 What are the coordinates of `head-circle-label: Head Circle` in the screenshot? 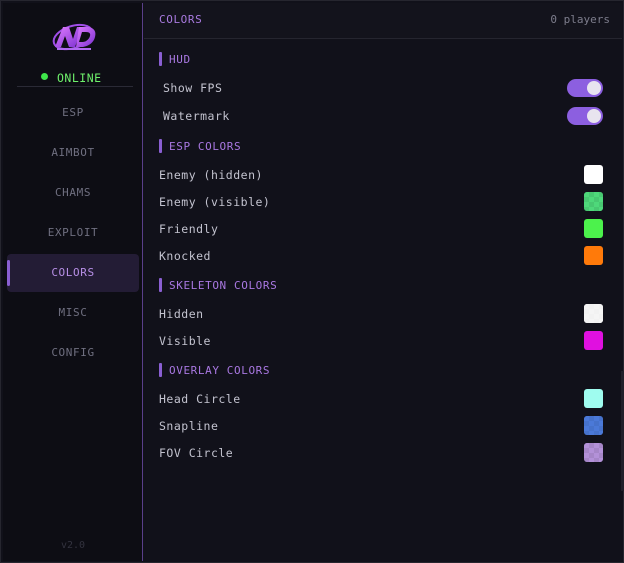 It's located at (200, 399).